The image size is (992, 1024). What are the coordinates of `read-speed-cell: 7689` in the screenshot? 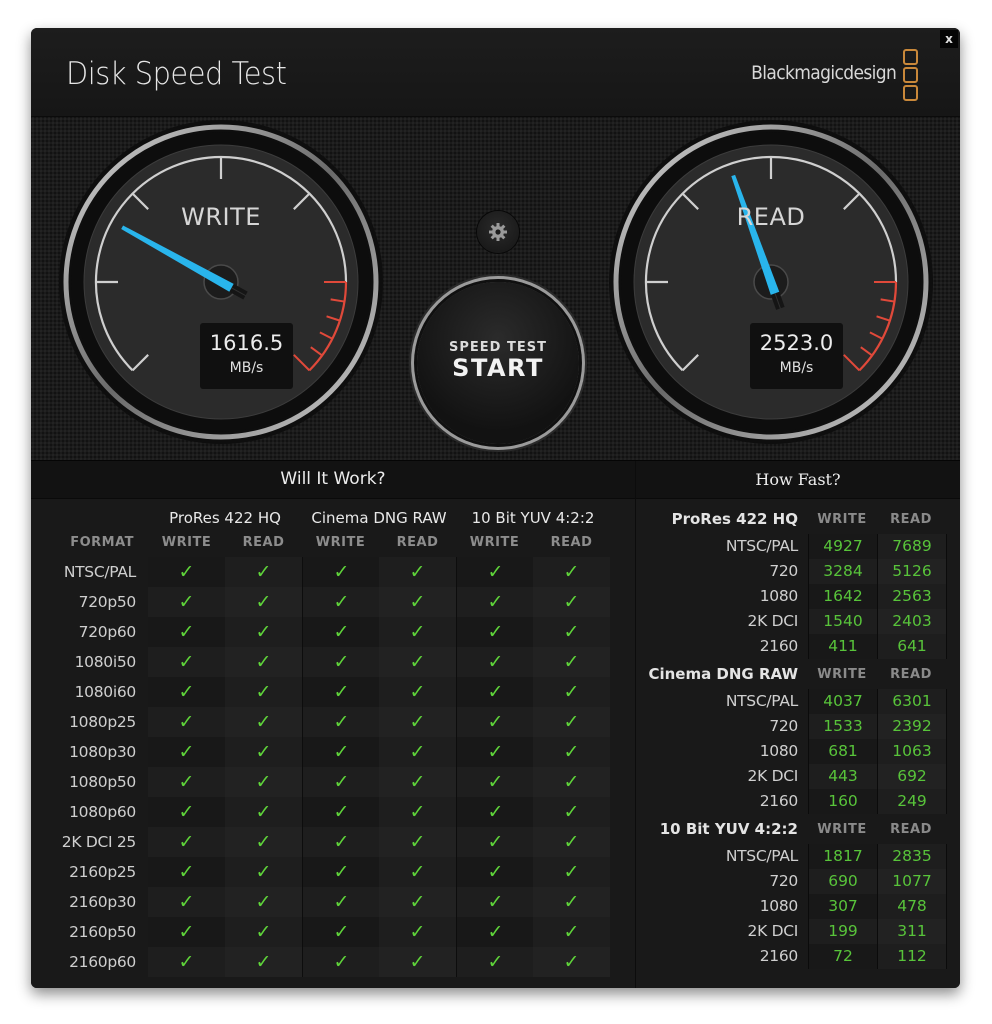 It's located at (912, 546).